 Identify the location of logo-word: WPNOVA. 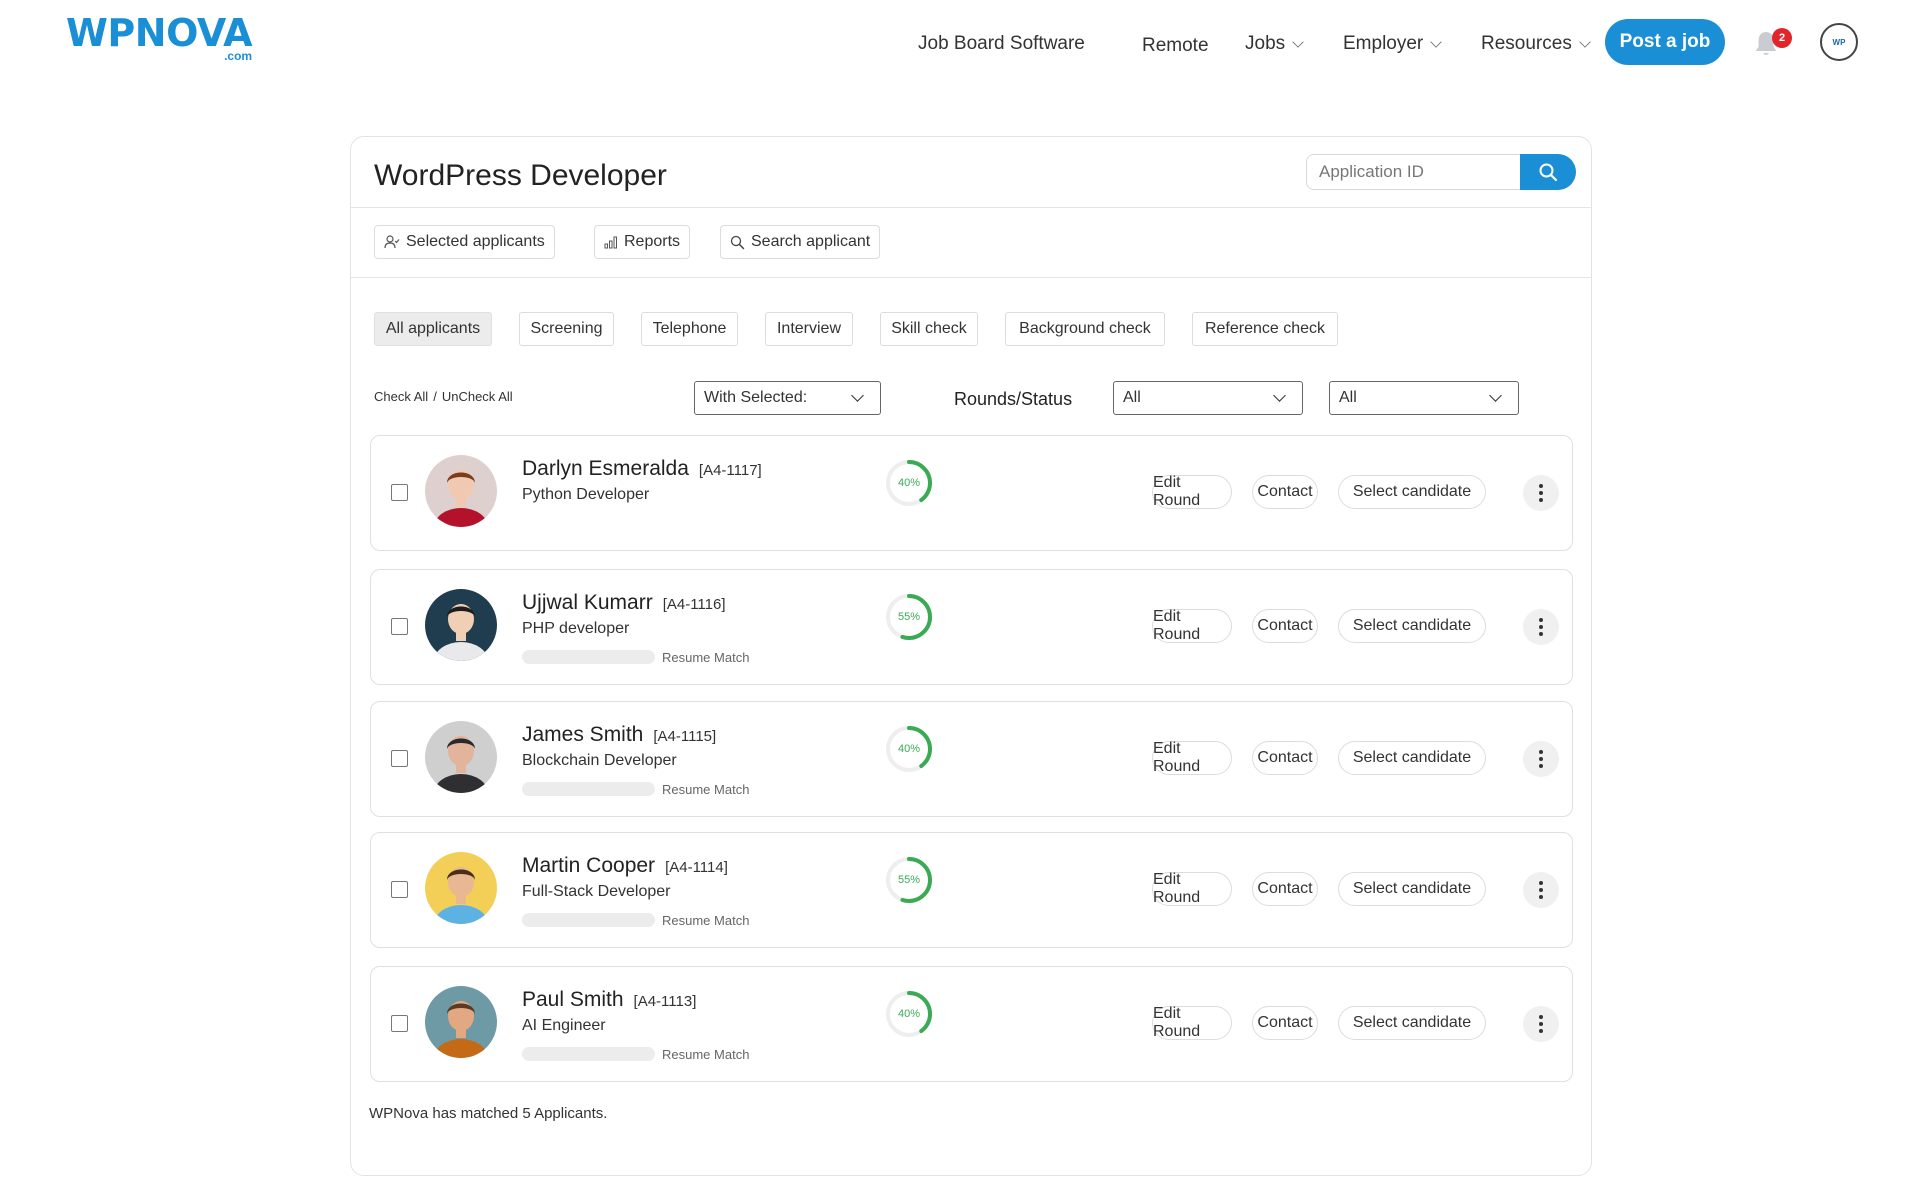
(159, 33).